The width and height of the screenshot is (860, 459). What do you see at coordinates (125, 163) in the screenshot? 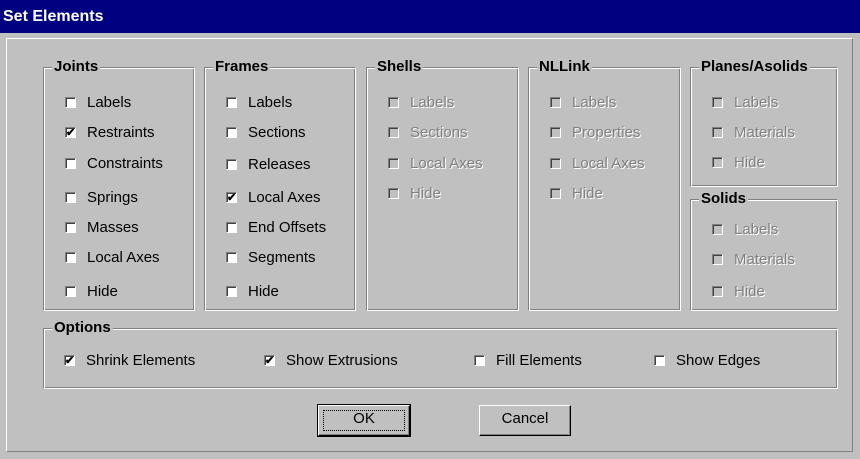
I see `checkbox-label: Constraints` at bounding box center [125, 163].